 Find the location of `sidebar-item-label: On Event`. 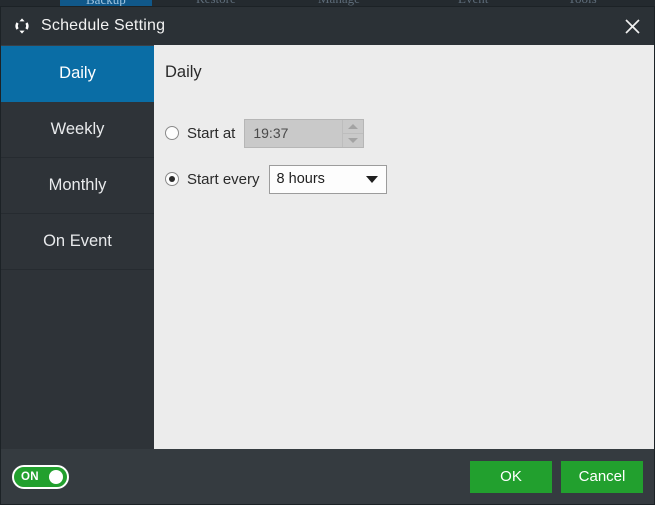

sidebar-item-label: On Event is located at coordinates (77, 241).